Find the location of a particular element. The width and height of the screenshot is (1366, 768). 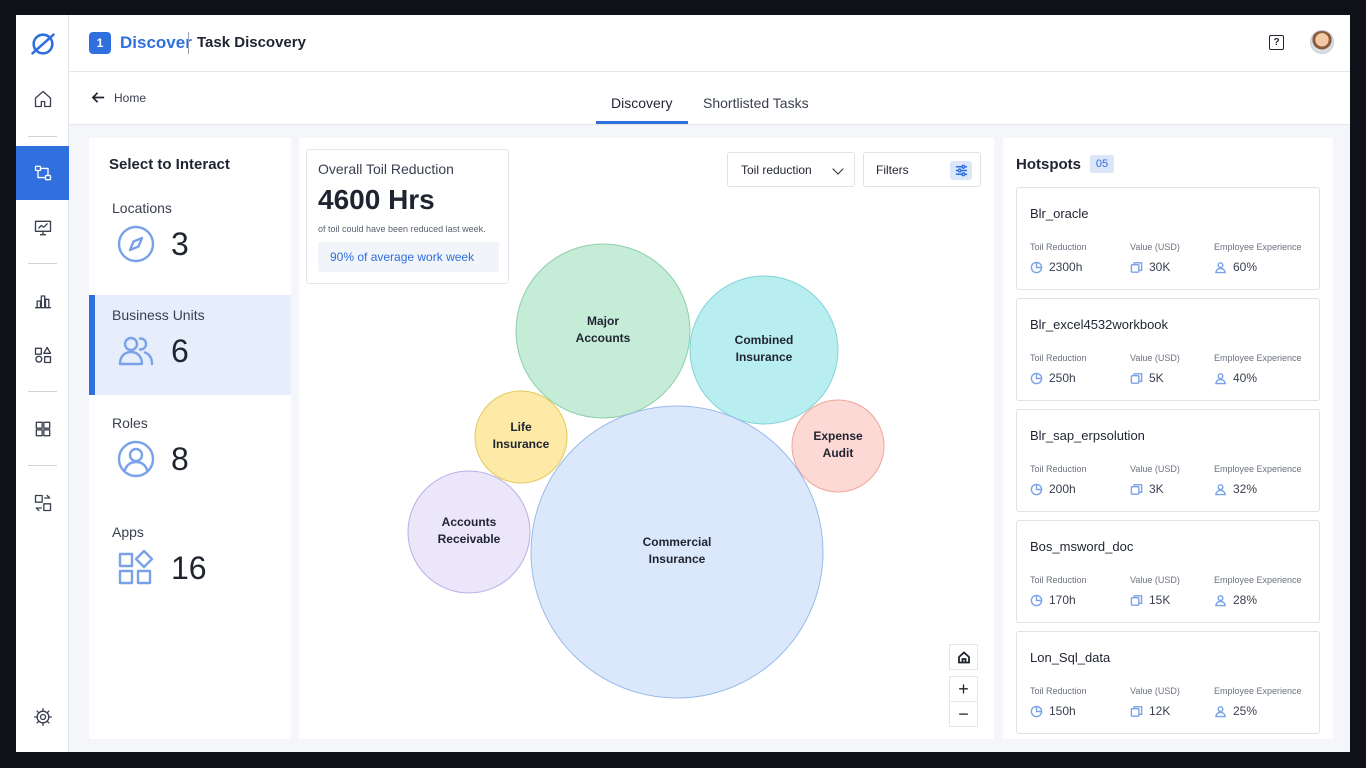

back-home-link: Home is located at coordinates (118, 97).